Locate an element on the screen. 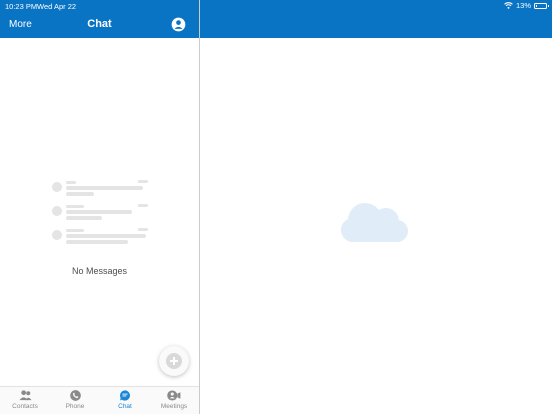 The height and width of the screenshot is (415, 552). empty-chat-illustration is located at coordinates (100, 212).